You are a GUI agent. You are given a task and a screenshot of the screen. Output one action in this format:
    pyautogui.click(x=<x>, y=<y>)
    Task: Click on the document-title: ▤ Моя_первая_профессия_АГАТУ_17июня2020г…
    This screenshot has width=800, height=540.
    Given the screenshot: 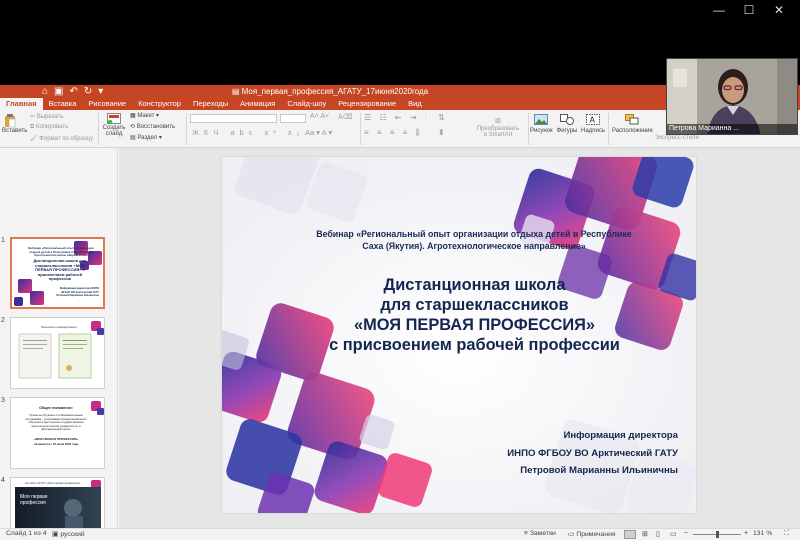 What is the action you would take?
    pyautogui.click(x=330, y=91)
    